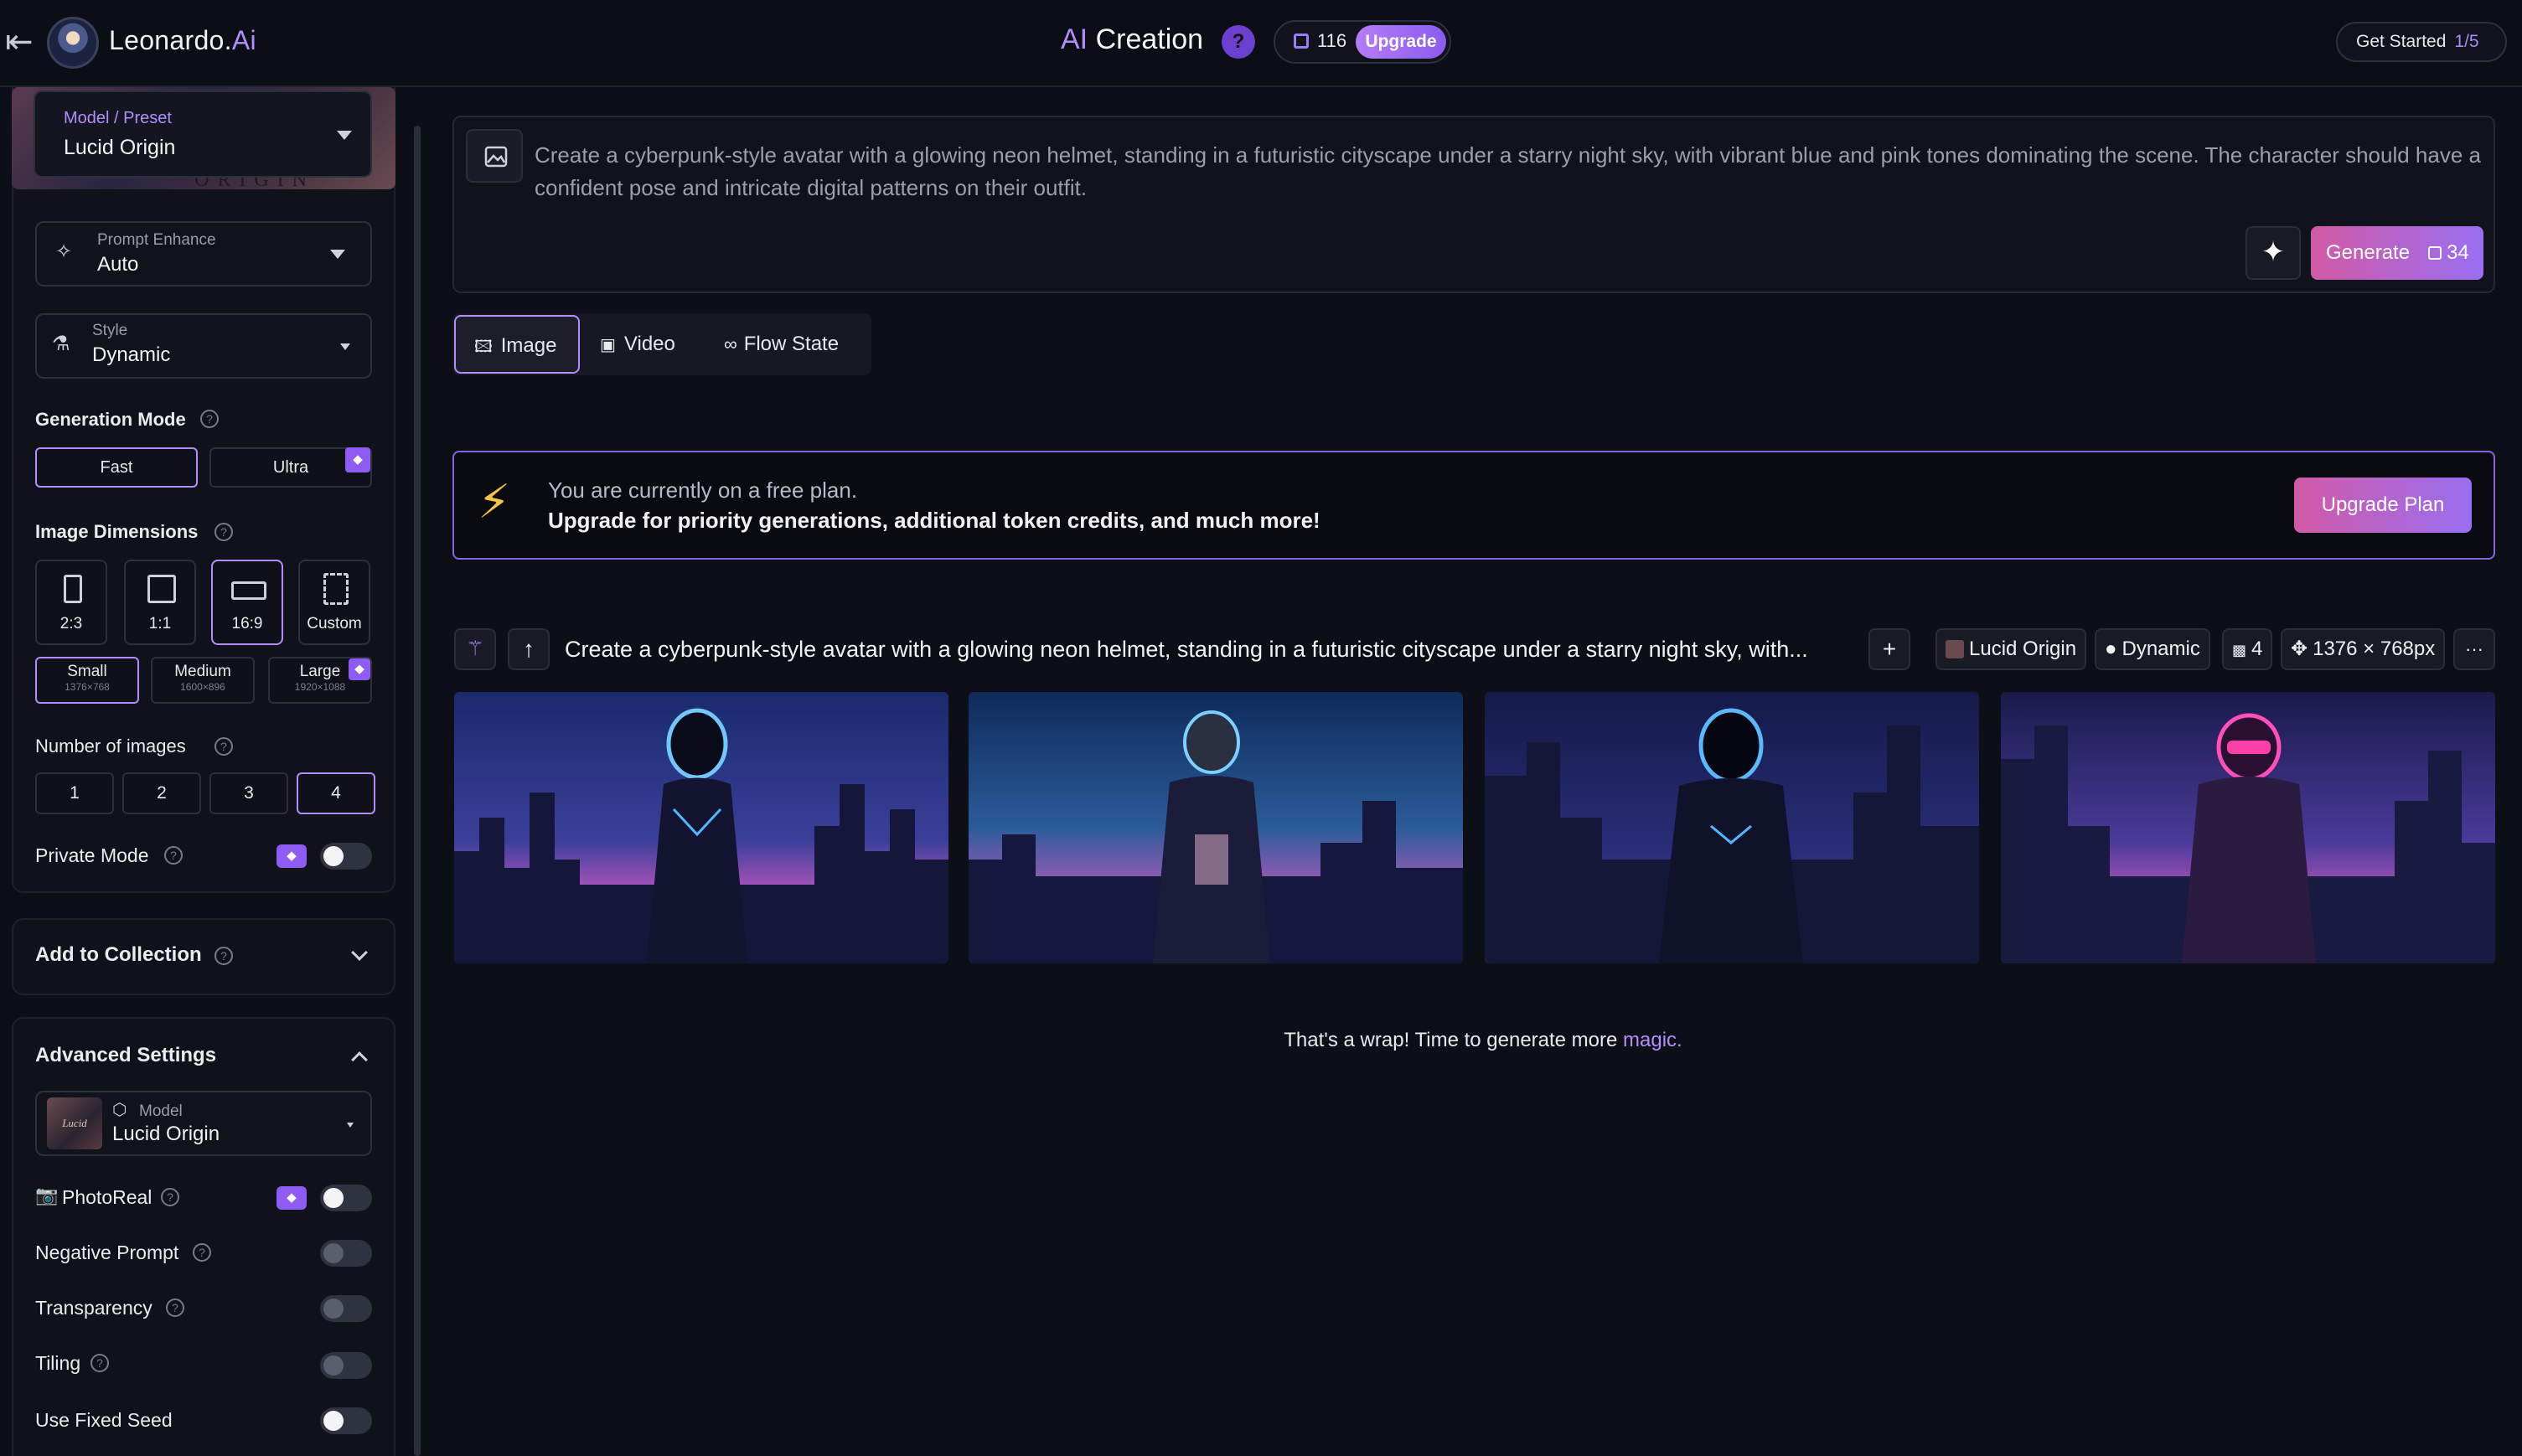  What do you see at coordinates (161, 589) in the screenshot?
I see `square-icon` at bounding box center [161, 589].